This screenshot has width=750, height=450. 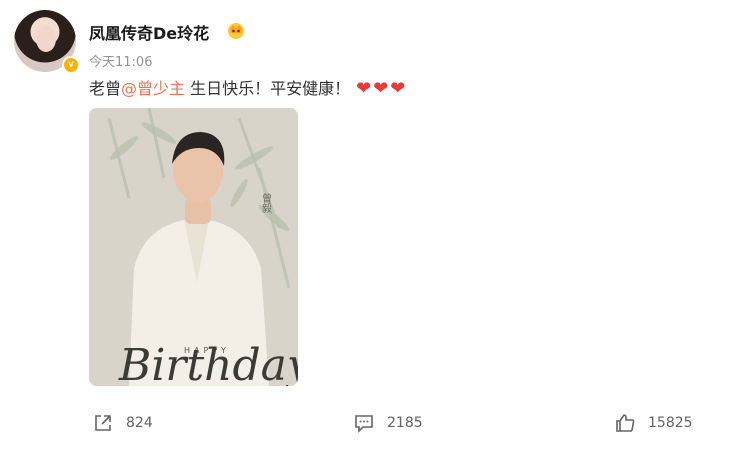 I want to click on thumbs-up-icon, so click(x=625, y=423).